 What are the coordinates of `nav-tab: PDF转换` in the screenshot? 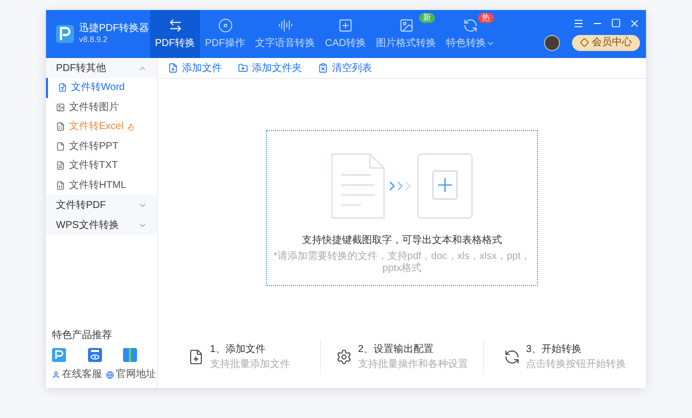 It's located at (175, 34).